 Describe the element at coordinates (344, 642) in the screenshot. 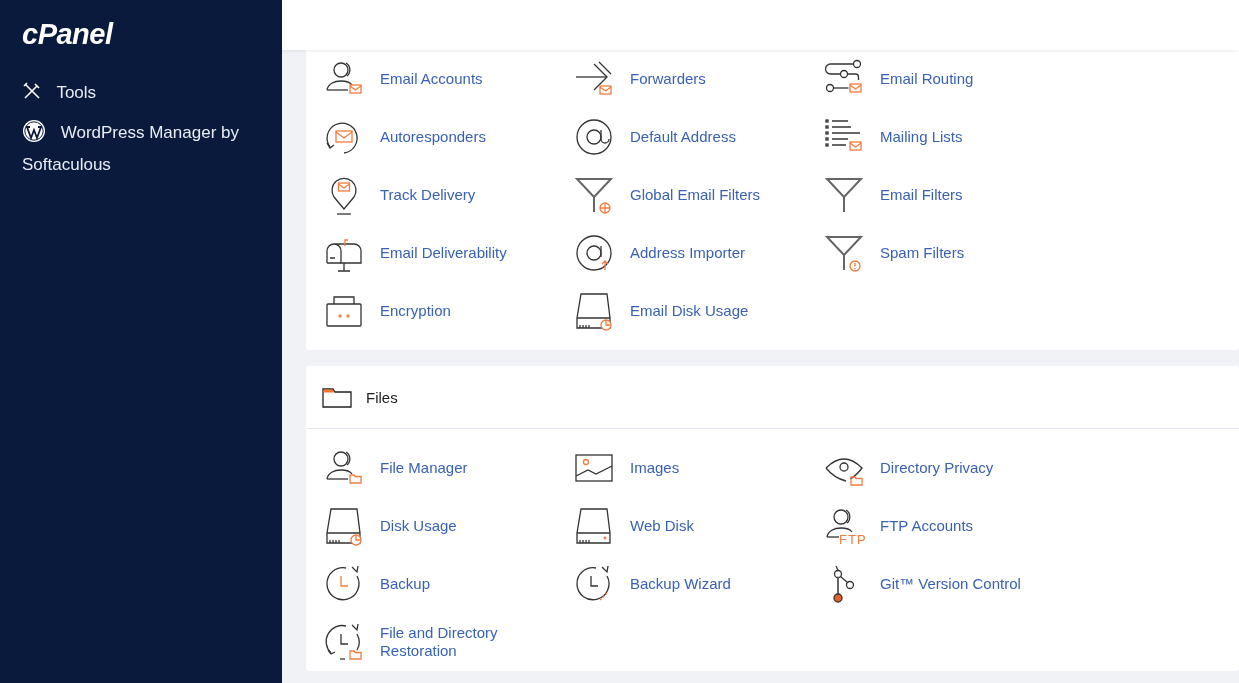

I see `clock-restore-icon` at that location.